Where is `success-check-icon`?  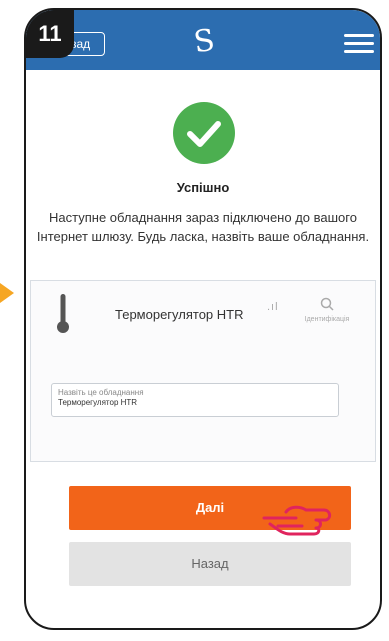
success-check-icon is located at coordinates (204, 133).